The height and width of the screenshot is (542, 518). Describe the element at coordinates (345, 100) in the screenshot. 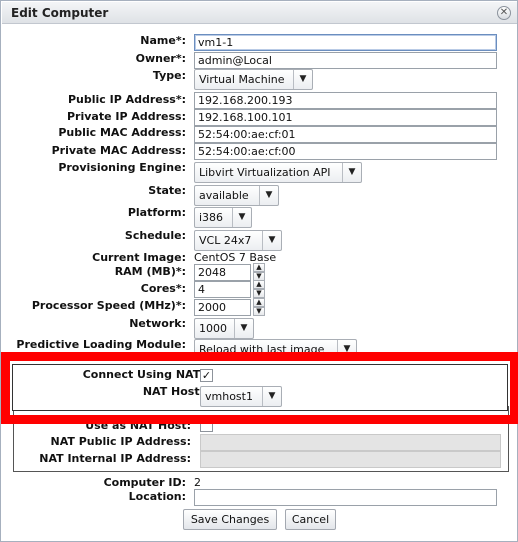

I see `public-ip-input: 192.168.200.193` at that location.